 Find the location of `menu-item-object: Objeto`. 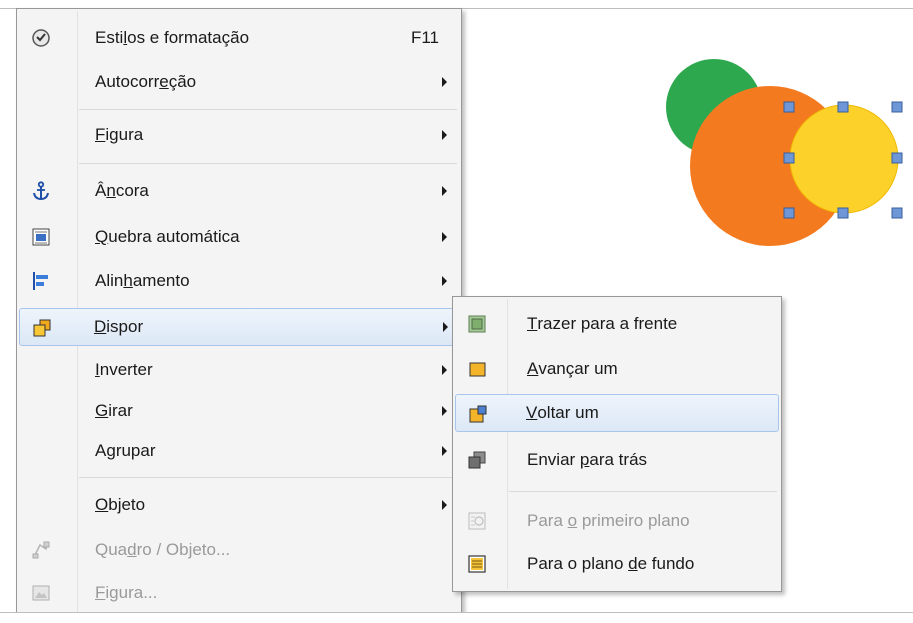

menu-item-object: Objeto is located at coordinates (239, 505).